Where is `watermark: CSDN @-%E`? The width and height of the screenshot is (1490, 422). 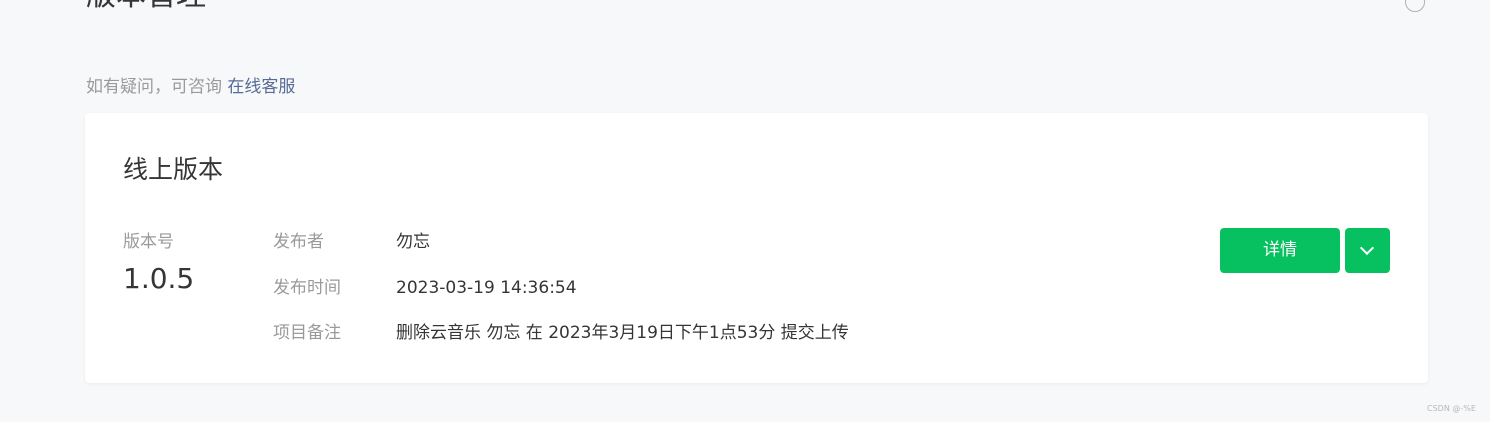 watermark: CSDN @-%E is located at coordinates (1451, 408).